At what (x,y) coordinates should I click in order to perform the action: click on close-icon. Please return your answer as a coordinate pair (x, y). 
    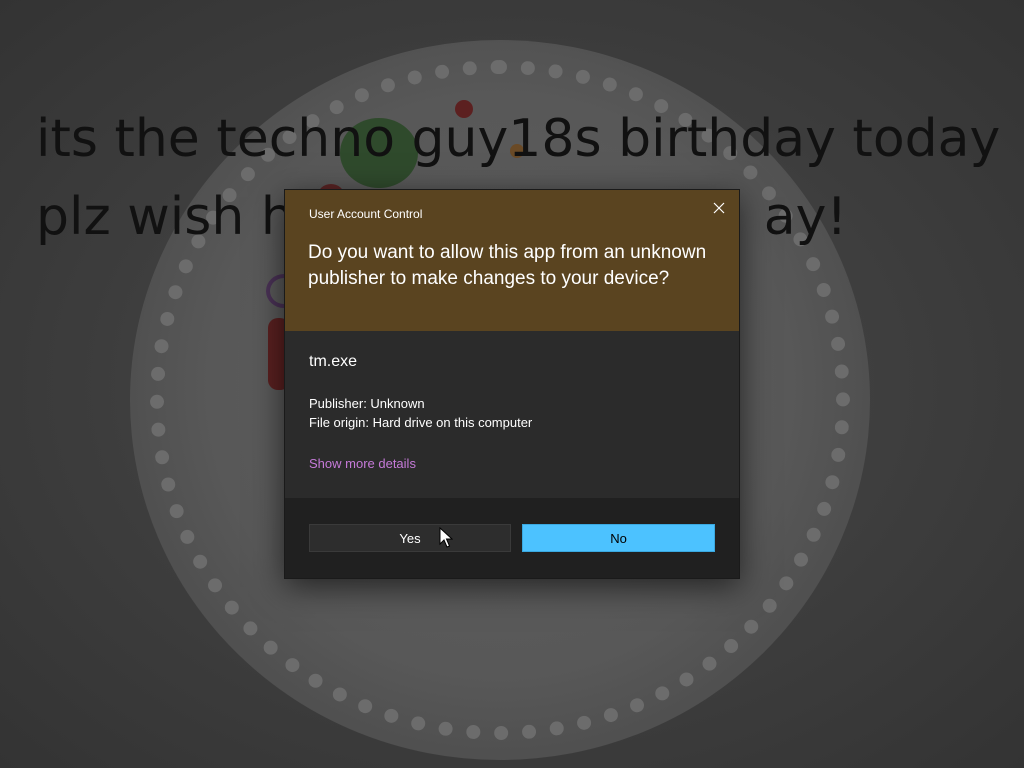
    Looking at the image, I should click on (719, 208).